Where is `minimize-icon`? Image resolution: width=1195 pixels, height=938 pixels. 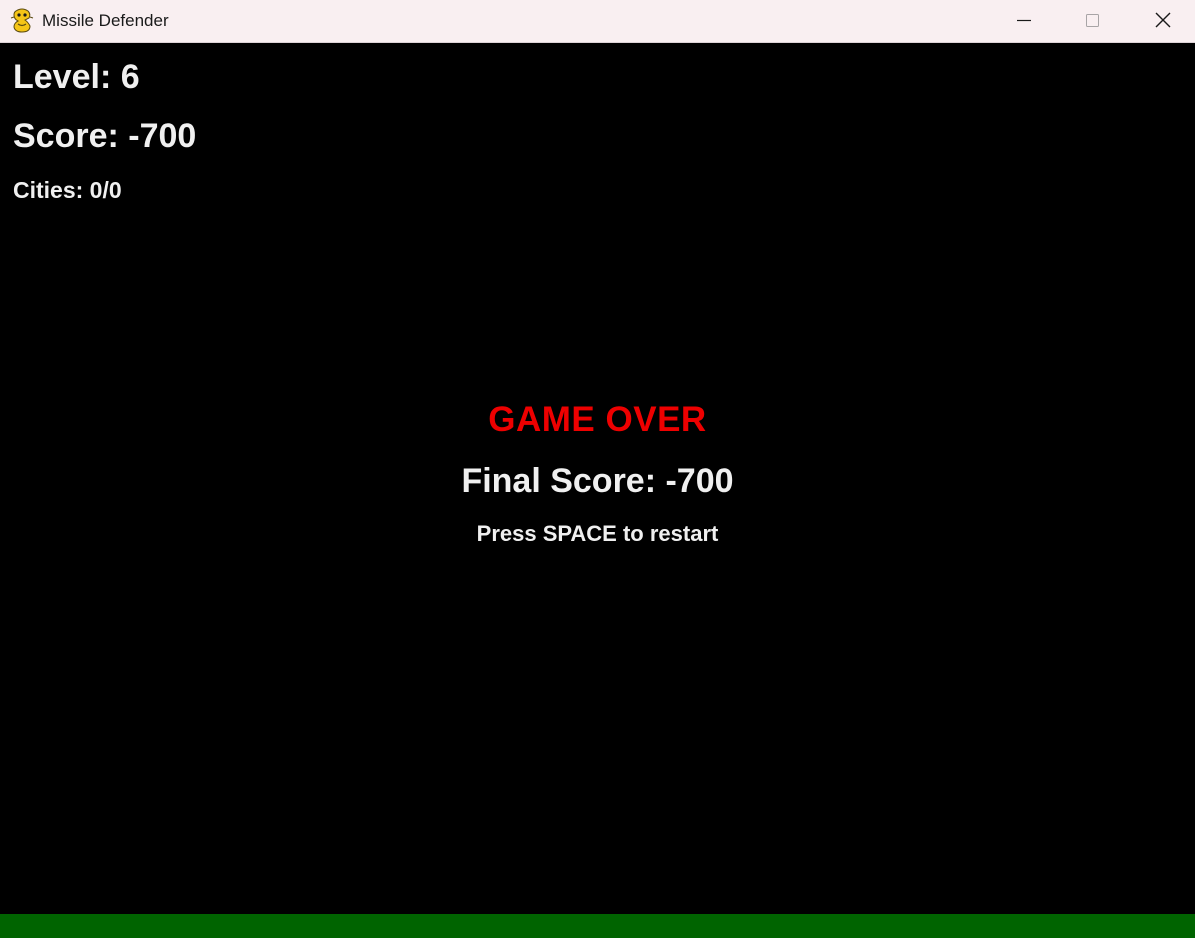
minimize-icon is located at coordinates (1024, 20).